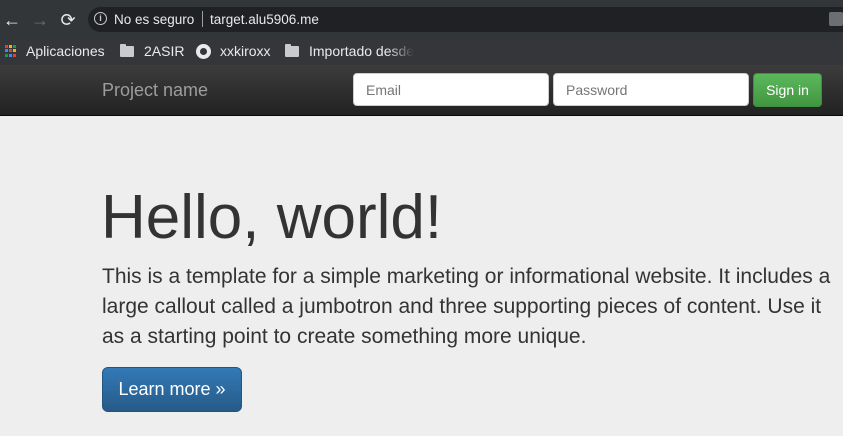 This screenshot has height=436, width=843. I want to click on bookmark-label: xxkiroxx, so click(245, 51).